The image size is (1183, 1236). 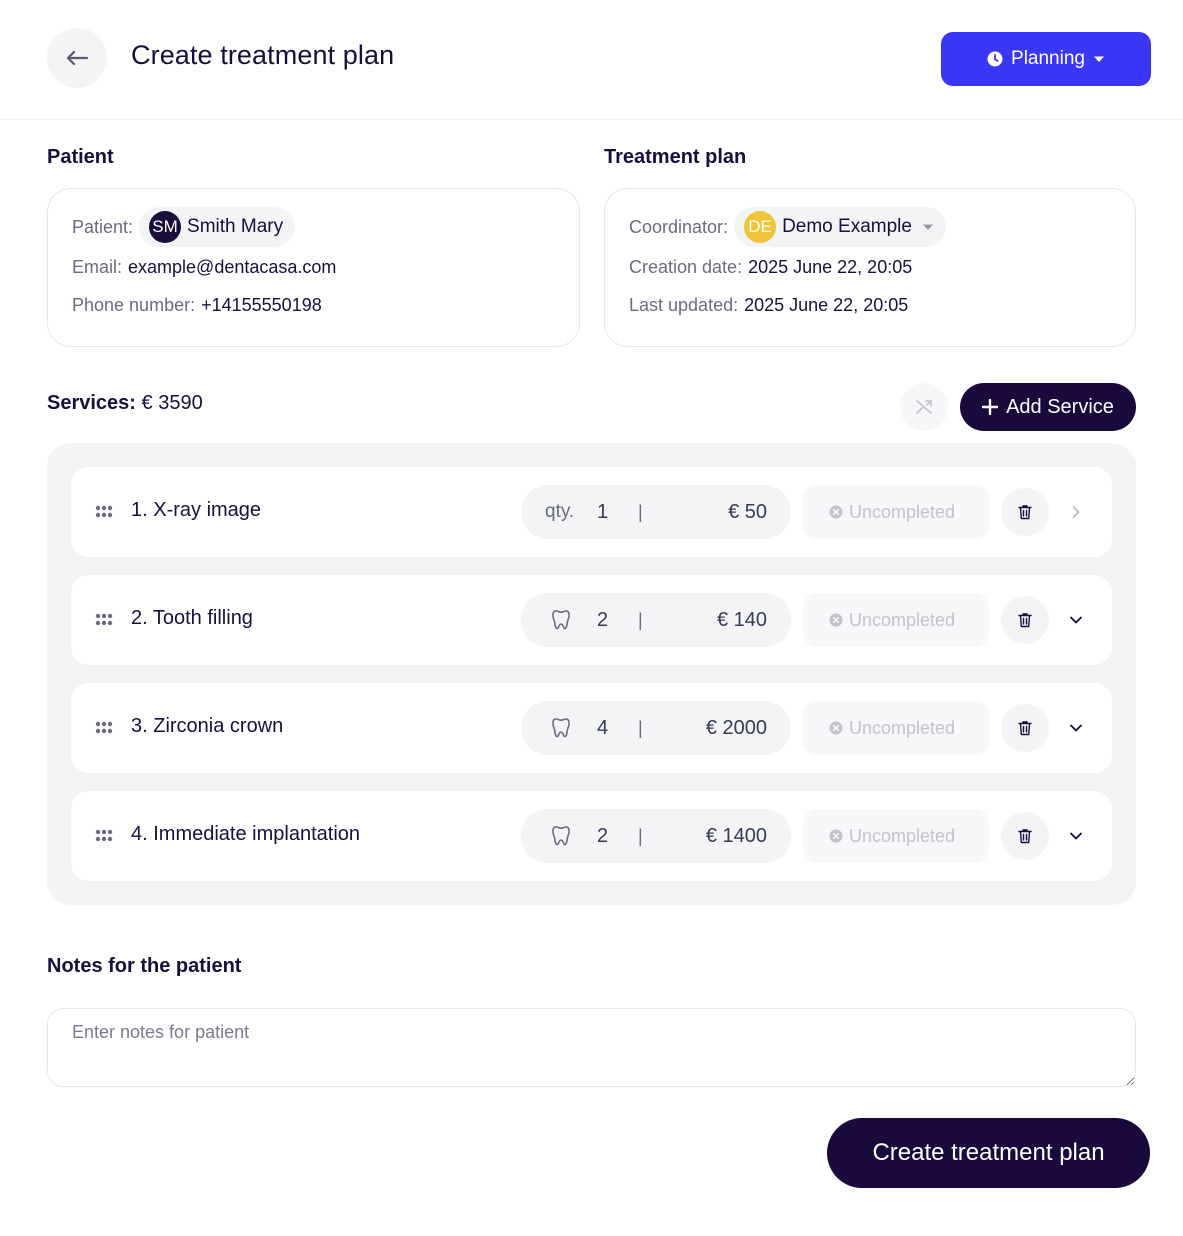 What do you see at coordinates (560, 511) in the screenshot?
I see `qty-label: qty.` at bounding box center [560, 511].